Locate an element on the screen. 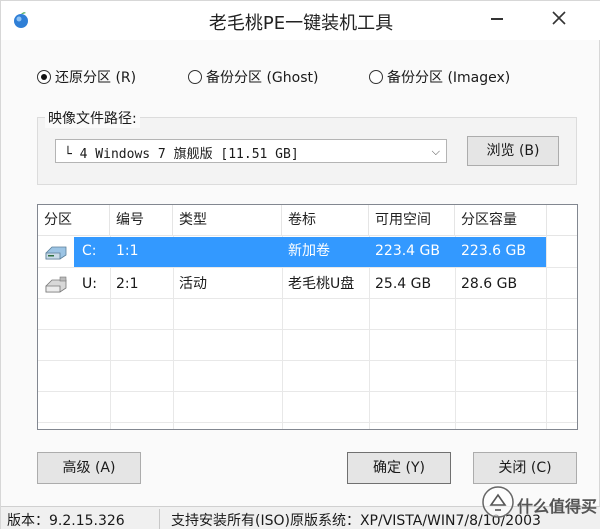  advanced-button: 高级 (A) is located at coordinates (89, 468).